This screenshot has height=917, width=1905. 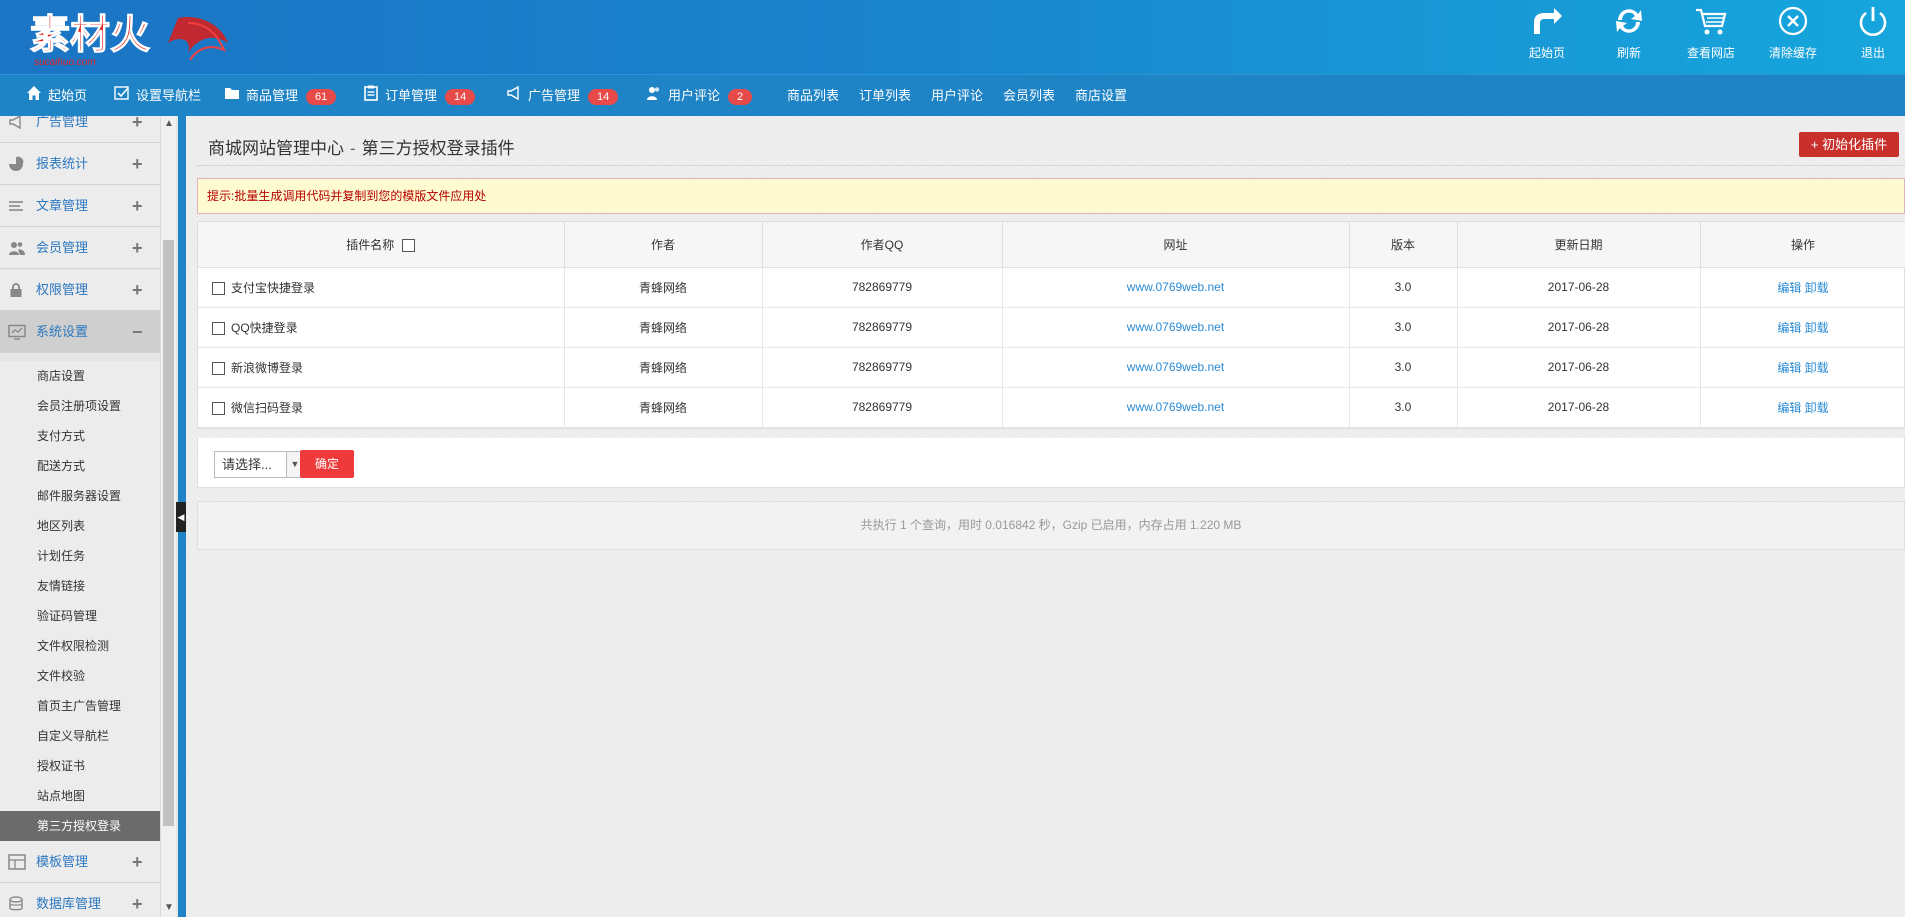 I want to click on select-all-checkbox, so click(x=409, y=246).